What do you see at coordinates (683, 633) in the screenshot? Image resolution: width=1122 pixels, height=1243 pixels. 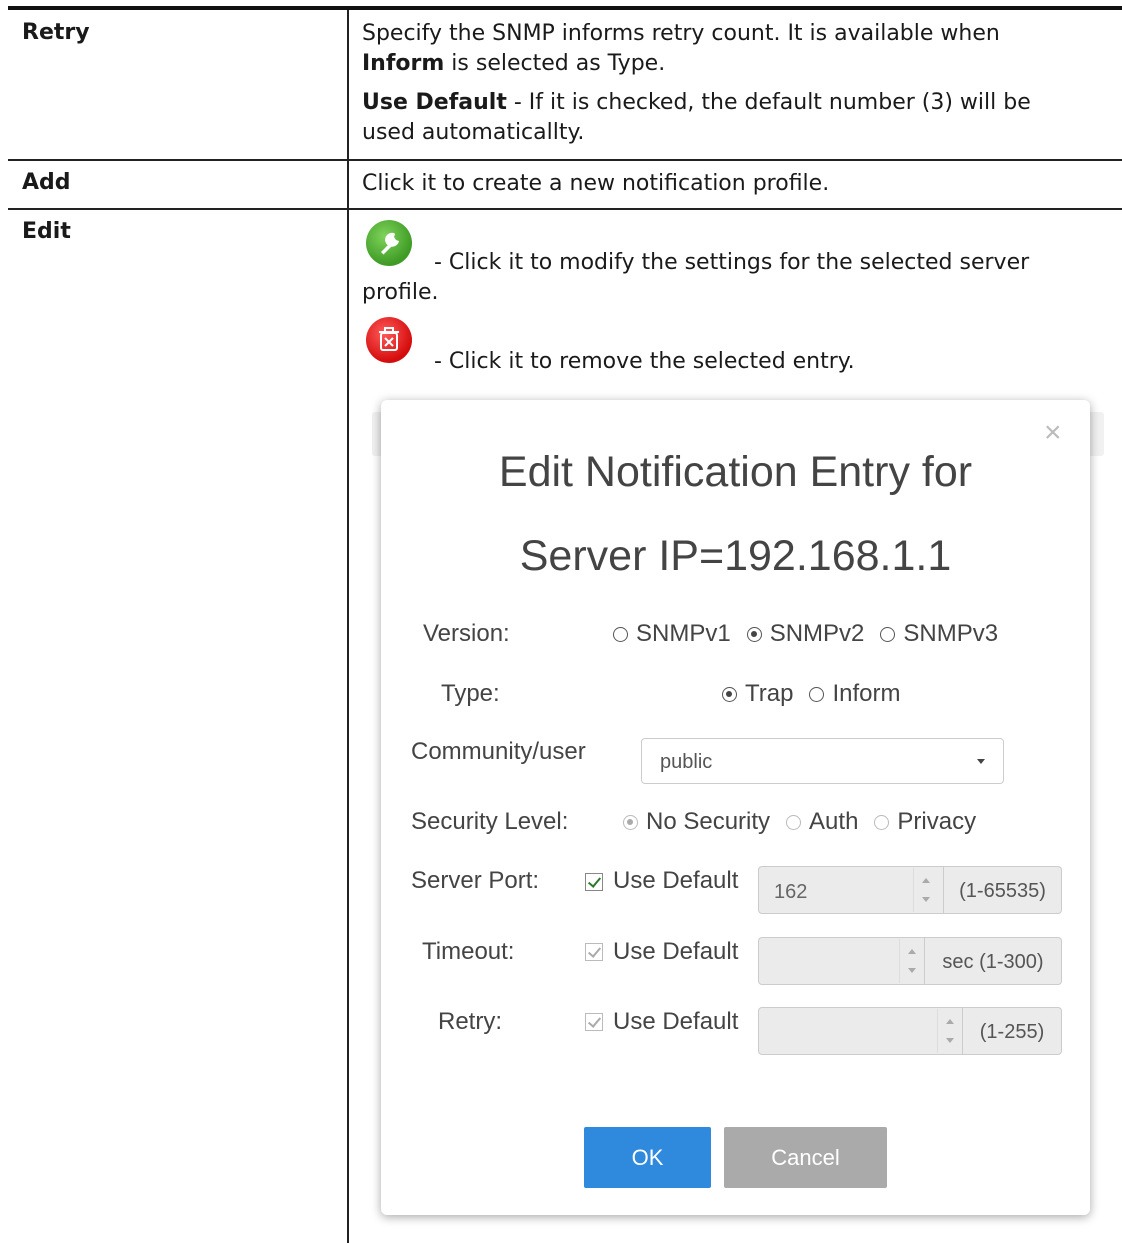 I see `radio-snmpv1-label: SNMPv1` at bounding box center [683, 633].